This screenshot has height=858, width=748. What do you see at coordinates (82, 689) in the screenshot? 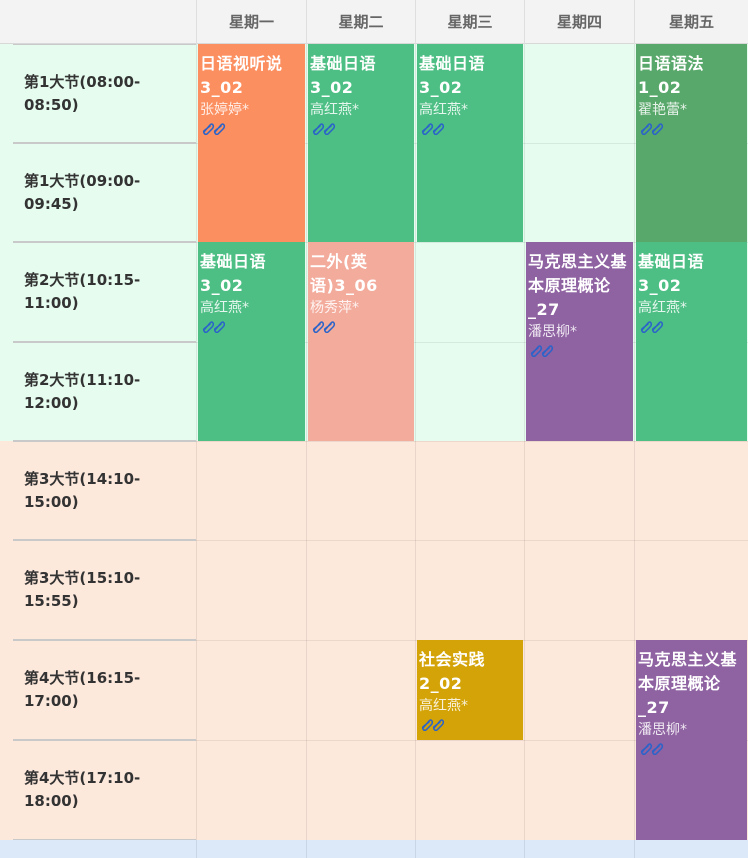
I see `slot-label: 第4大节(16:15-17:00)` at bounding box center [82, 689].